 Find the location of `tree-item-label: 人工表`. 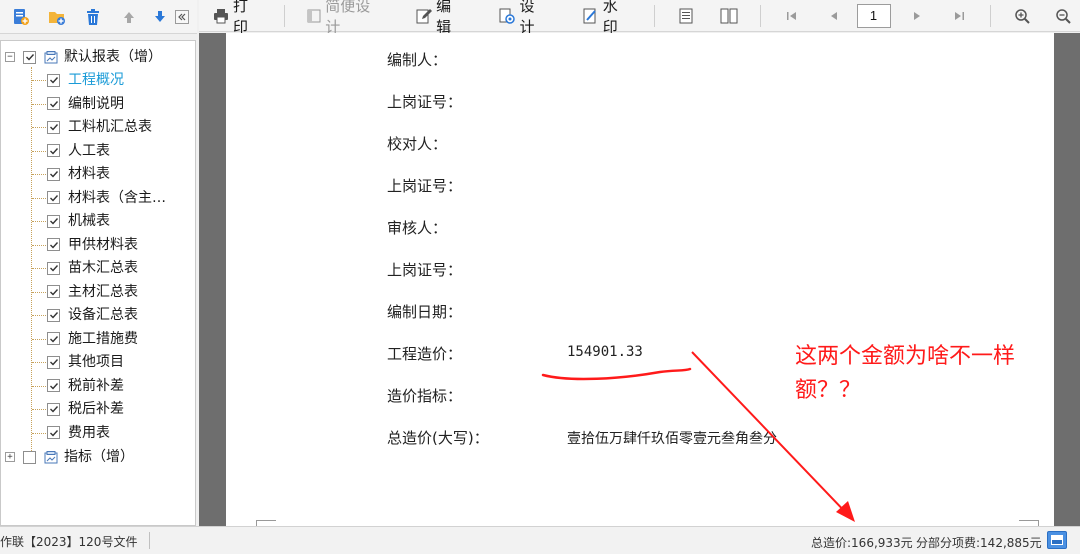

tree-item-label: 人工表 is located at coordinates (89, 150).